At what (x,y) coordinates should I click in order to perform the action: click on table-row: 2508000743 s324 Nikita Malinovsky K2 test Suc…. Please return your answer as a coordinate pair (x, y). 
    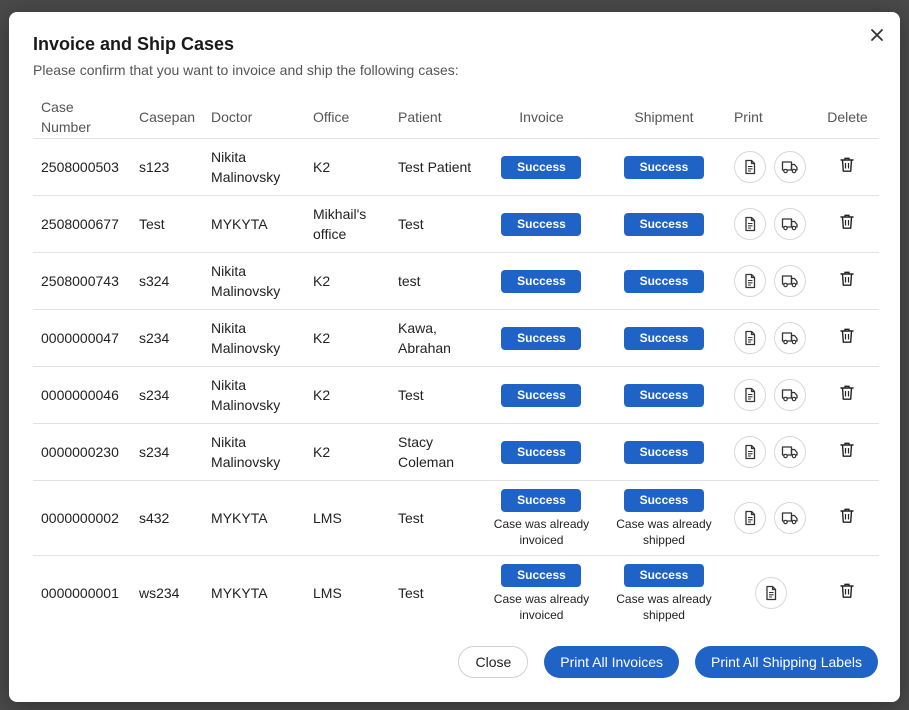
    Looking at the image, I should click on (456, 281).